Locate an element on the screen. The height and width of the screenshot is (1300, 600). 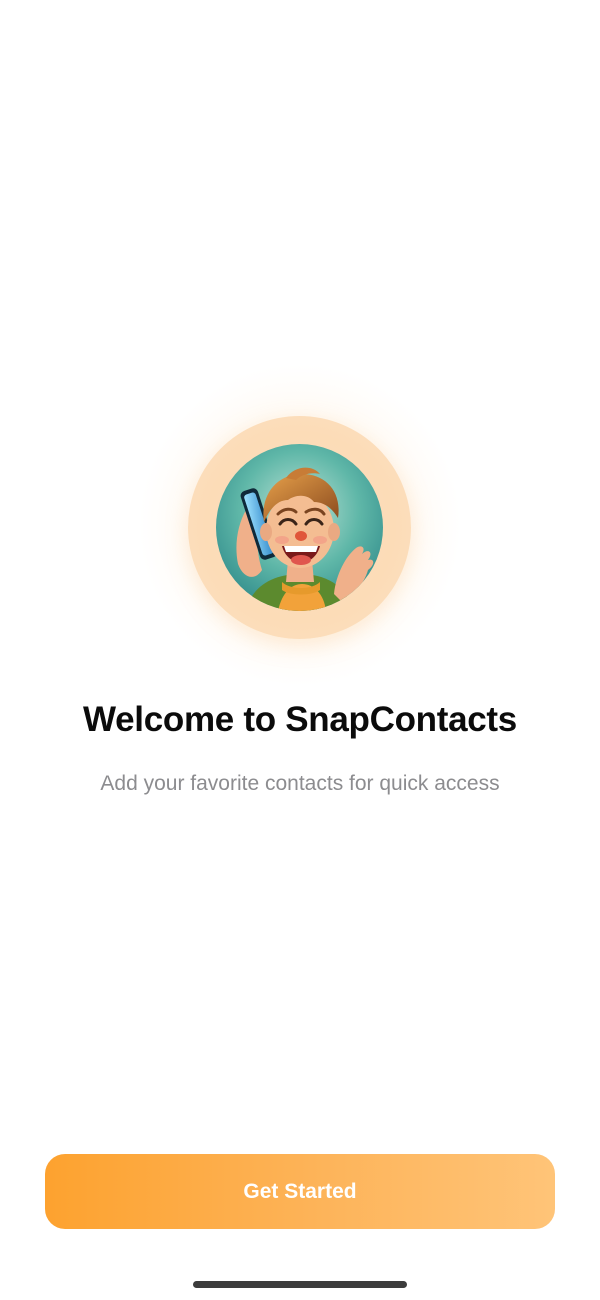
welcome-title: Welcome to SnapContacts is located at coordinates (300, 719).